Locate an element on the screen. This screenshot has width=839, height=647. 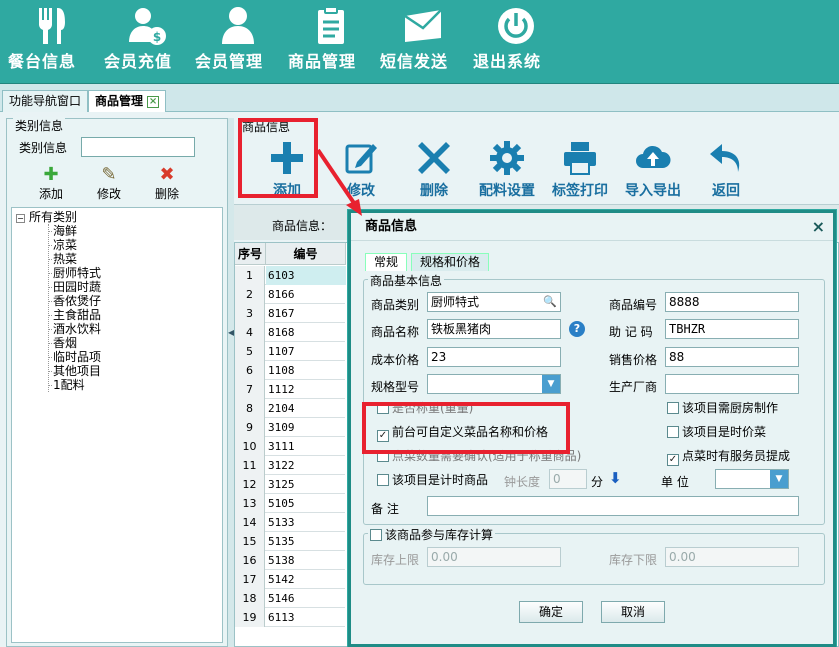
cost-field: 23 is located at coordinates (494, 357).